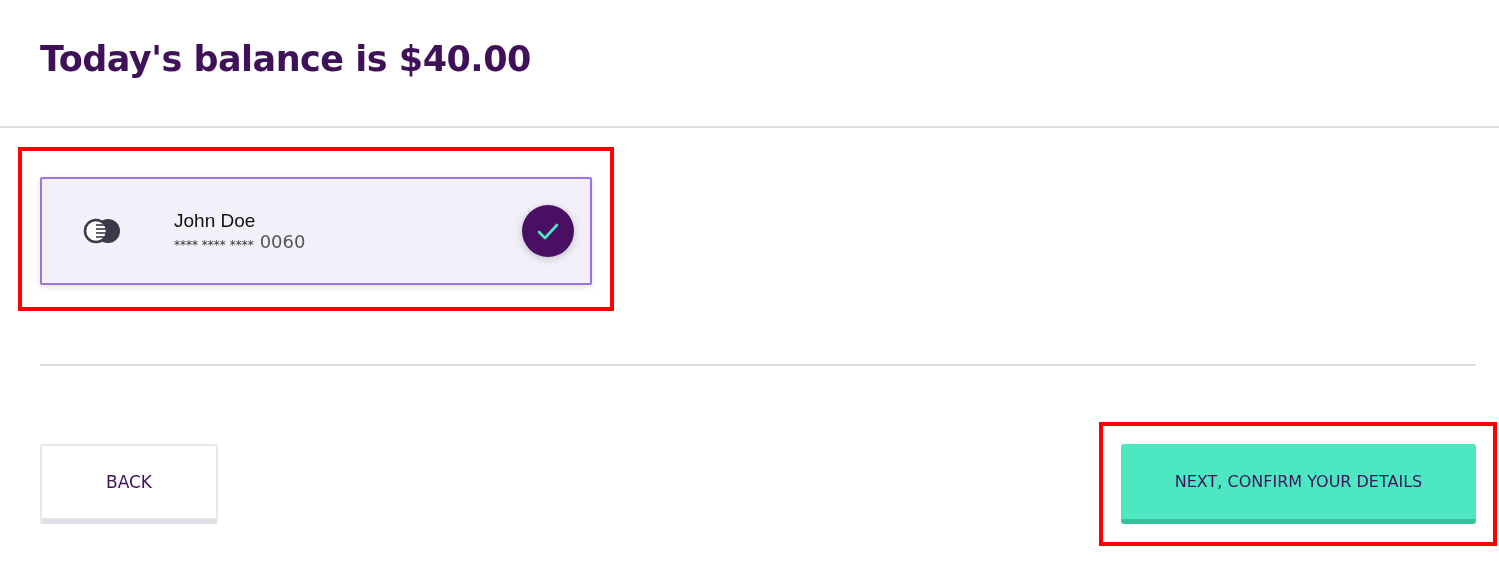 This screenshot has height=578, width=1499. What do you see at coordinates (282, 242) in the screenshot?
I see `card-last-digits: 0060` at bounding box center [282, 242].